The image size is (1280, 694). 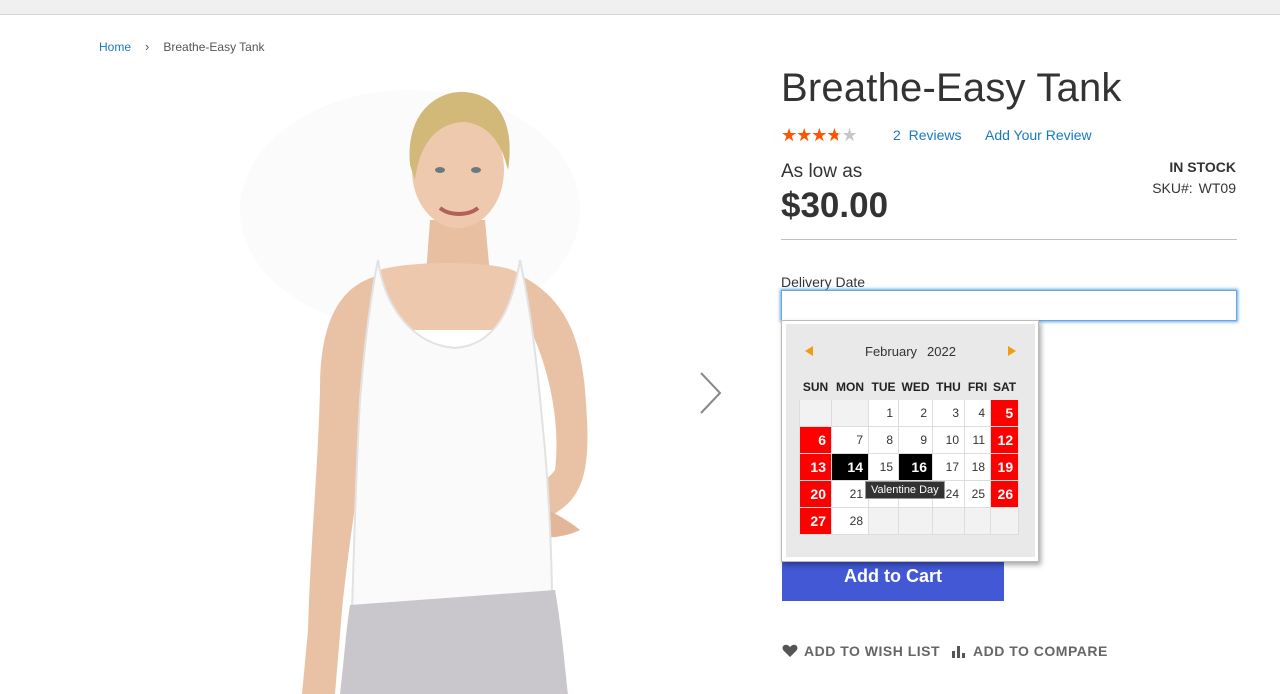 I want to click on sku-value: WT09, so click(x=1217, y=188).